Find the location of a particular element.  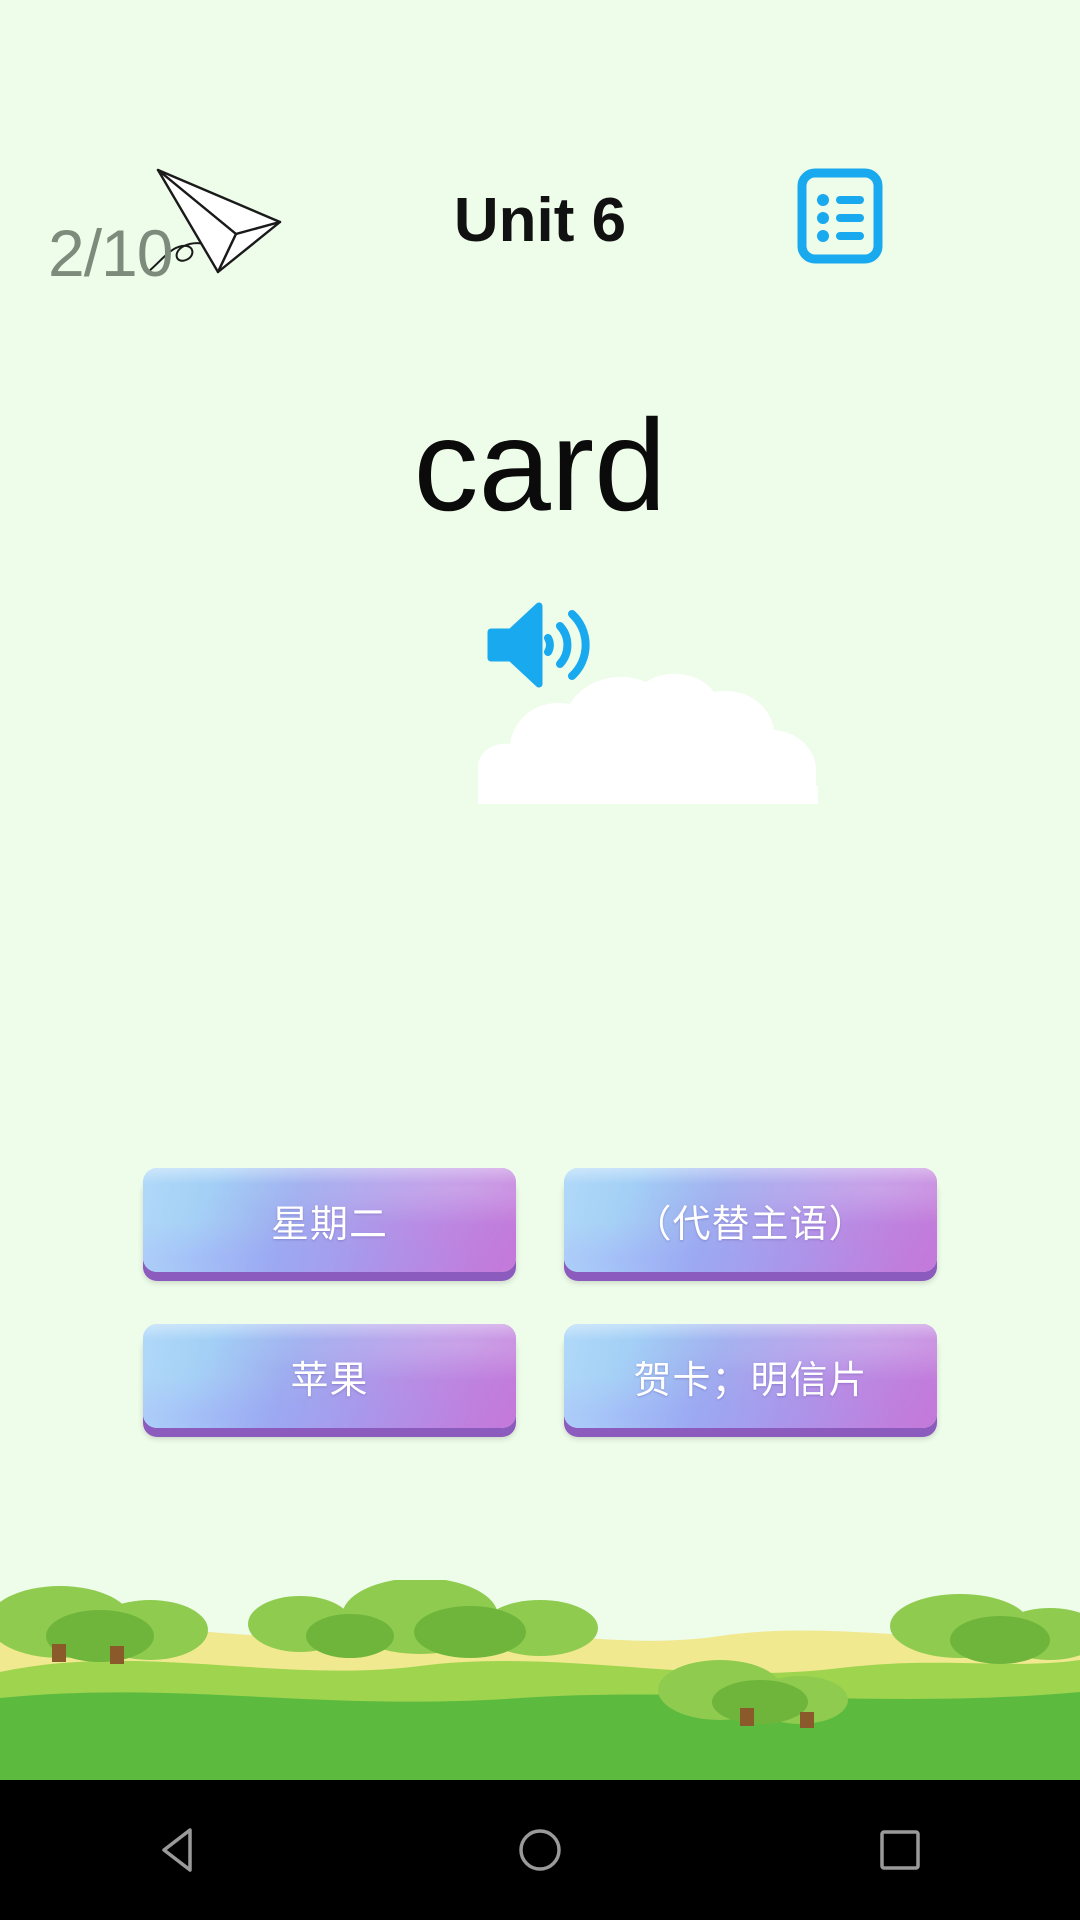

answer-option-4: 贺卡；明信片 is located at coordinates (750, 1376).